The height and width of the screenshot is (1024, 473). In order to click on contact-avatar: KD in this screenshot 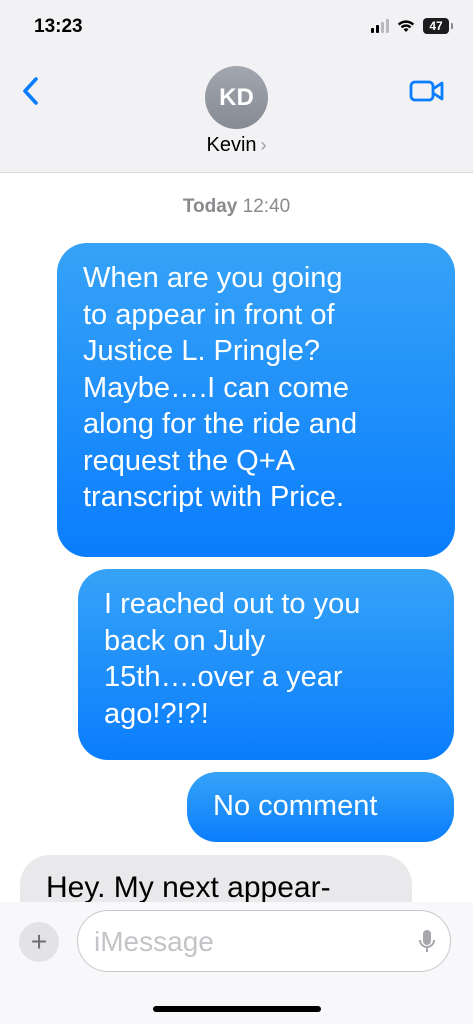, I will do `click(236, 97)`.